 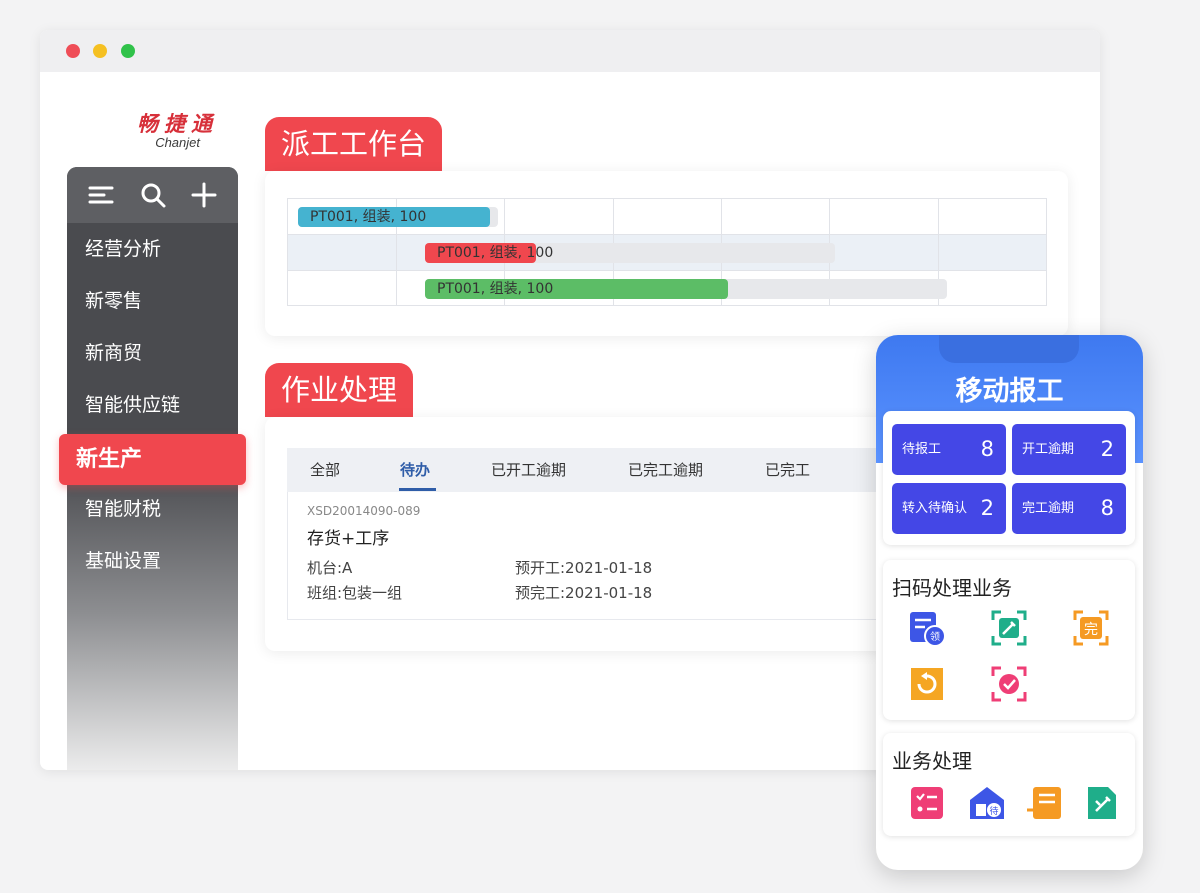 What do you see at coordinates (570, 51) in the screenshot?
I see `title-bar` at bounding box center [570, 51].